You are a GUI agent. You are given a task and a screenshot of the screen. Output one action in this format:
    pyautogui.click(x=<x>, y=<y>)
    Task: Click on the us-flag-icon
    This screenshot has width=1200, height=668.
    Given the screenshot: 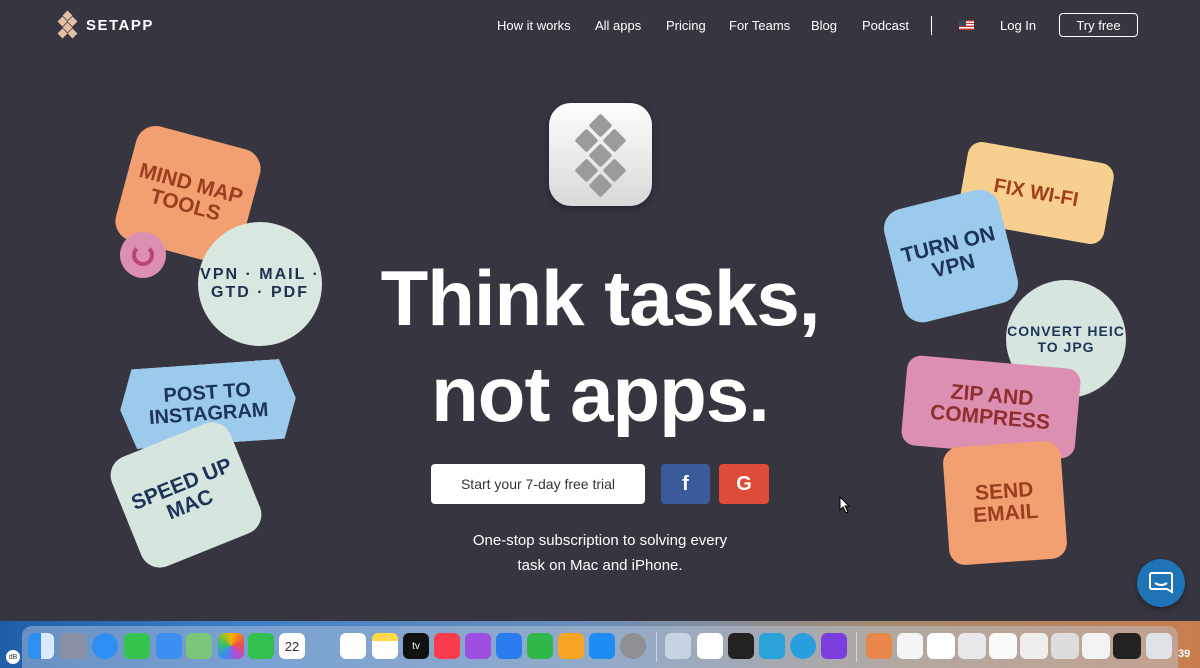 What is the action you would take?
    pyautogui.click(x=966, y=25)
    